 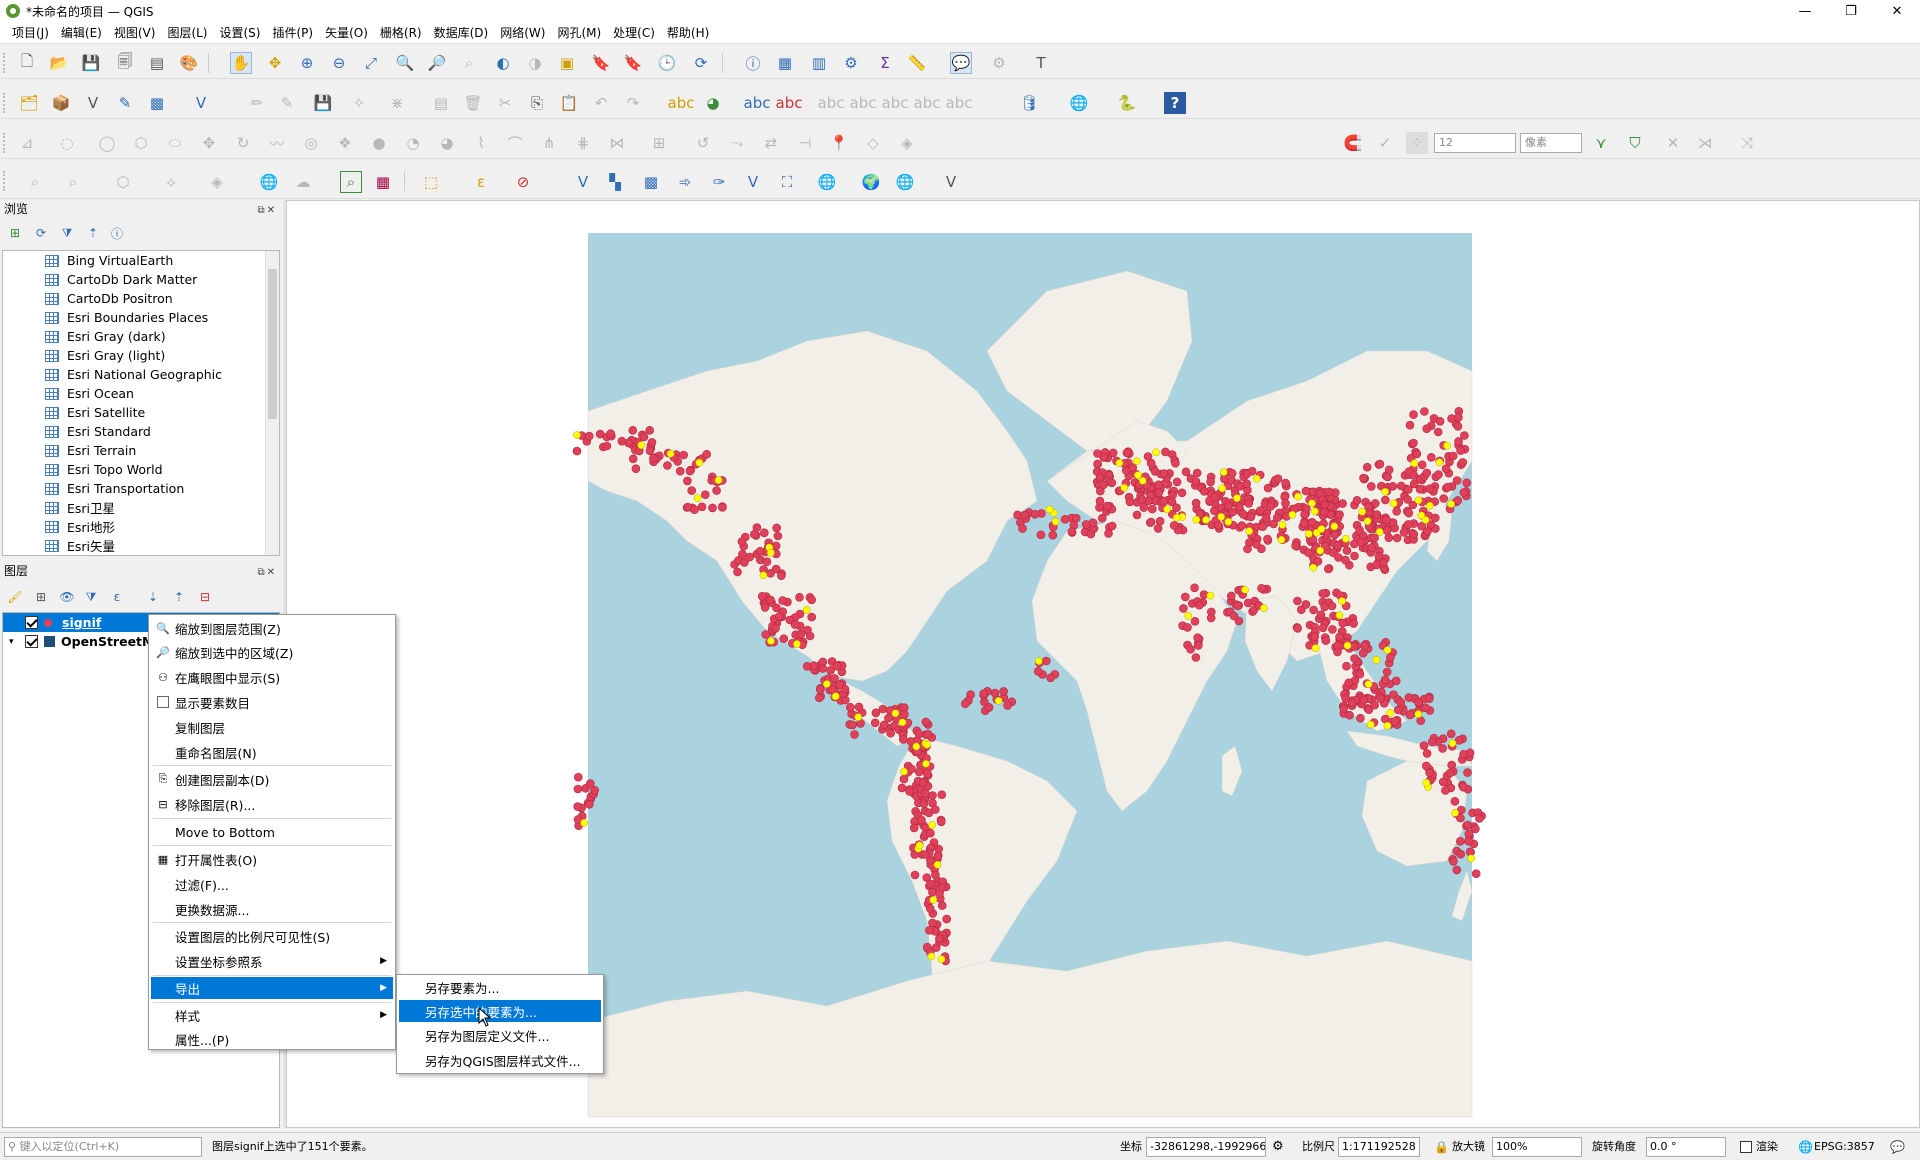 What do you see at coordinates (535, 63) in the screenshot?
I see `zoom-next-icon: ◑` at bounding box center [535, 63].